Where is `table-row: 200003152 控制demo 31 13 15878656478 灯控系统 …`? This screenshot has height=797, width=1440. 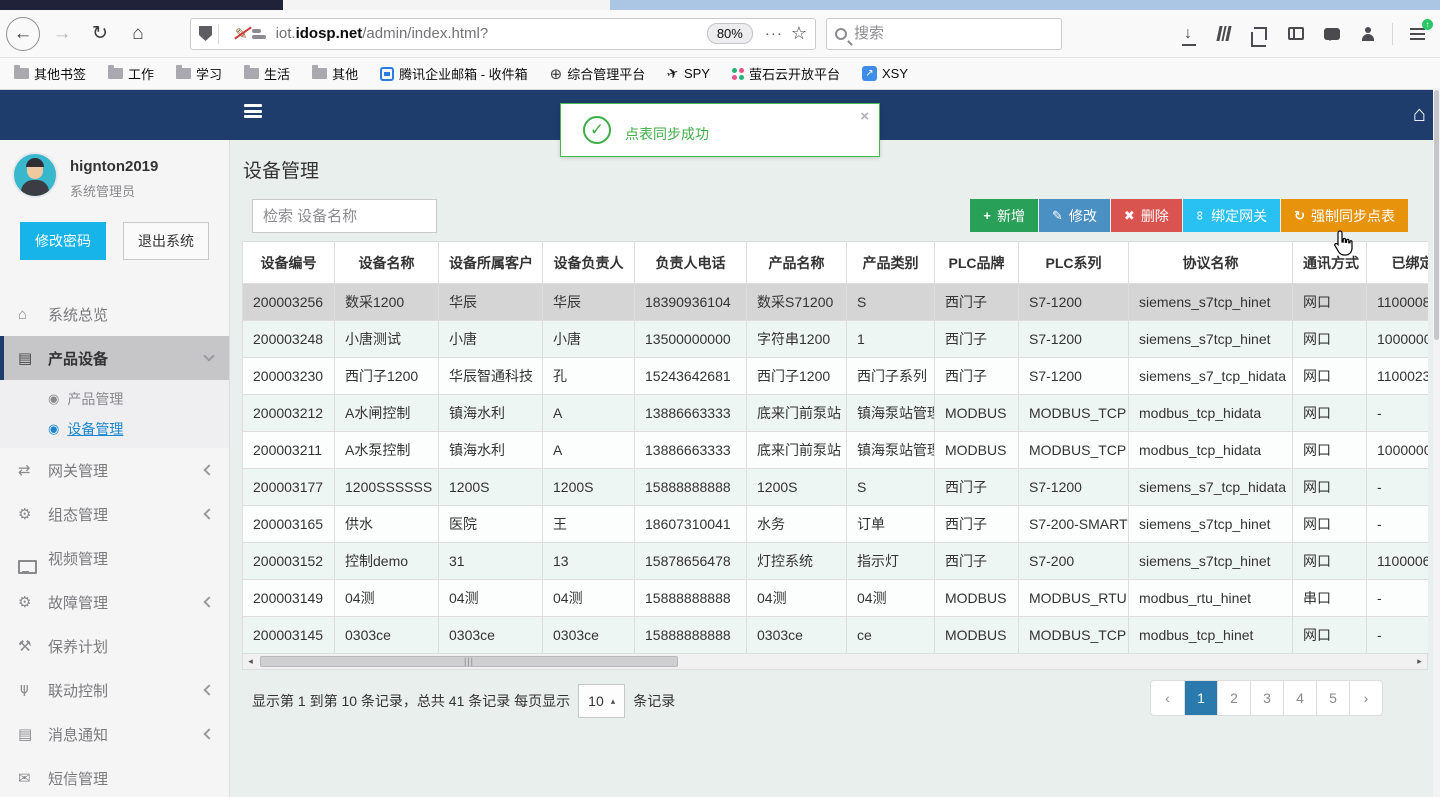 table-row: 200003152 控制demo 31 13 15878656478 灯控系统 … is located at coordinates (835, 561).